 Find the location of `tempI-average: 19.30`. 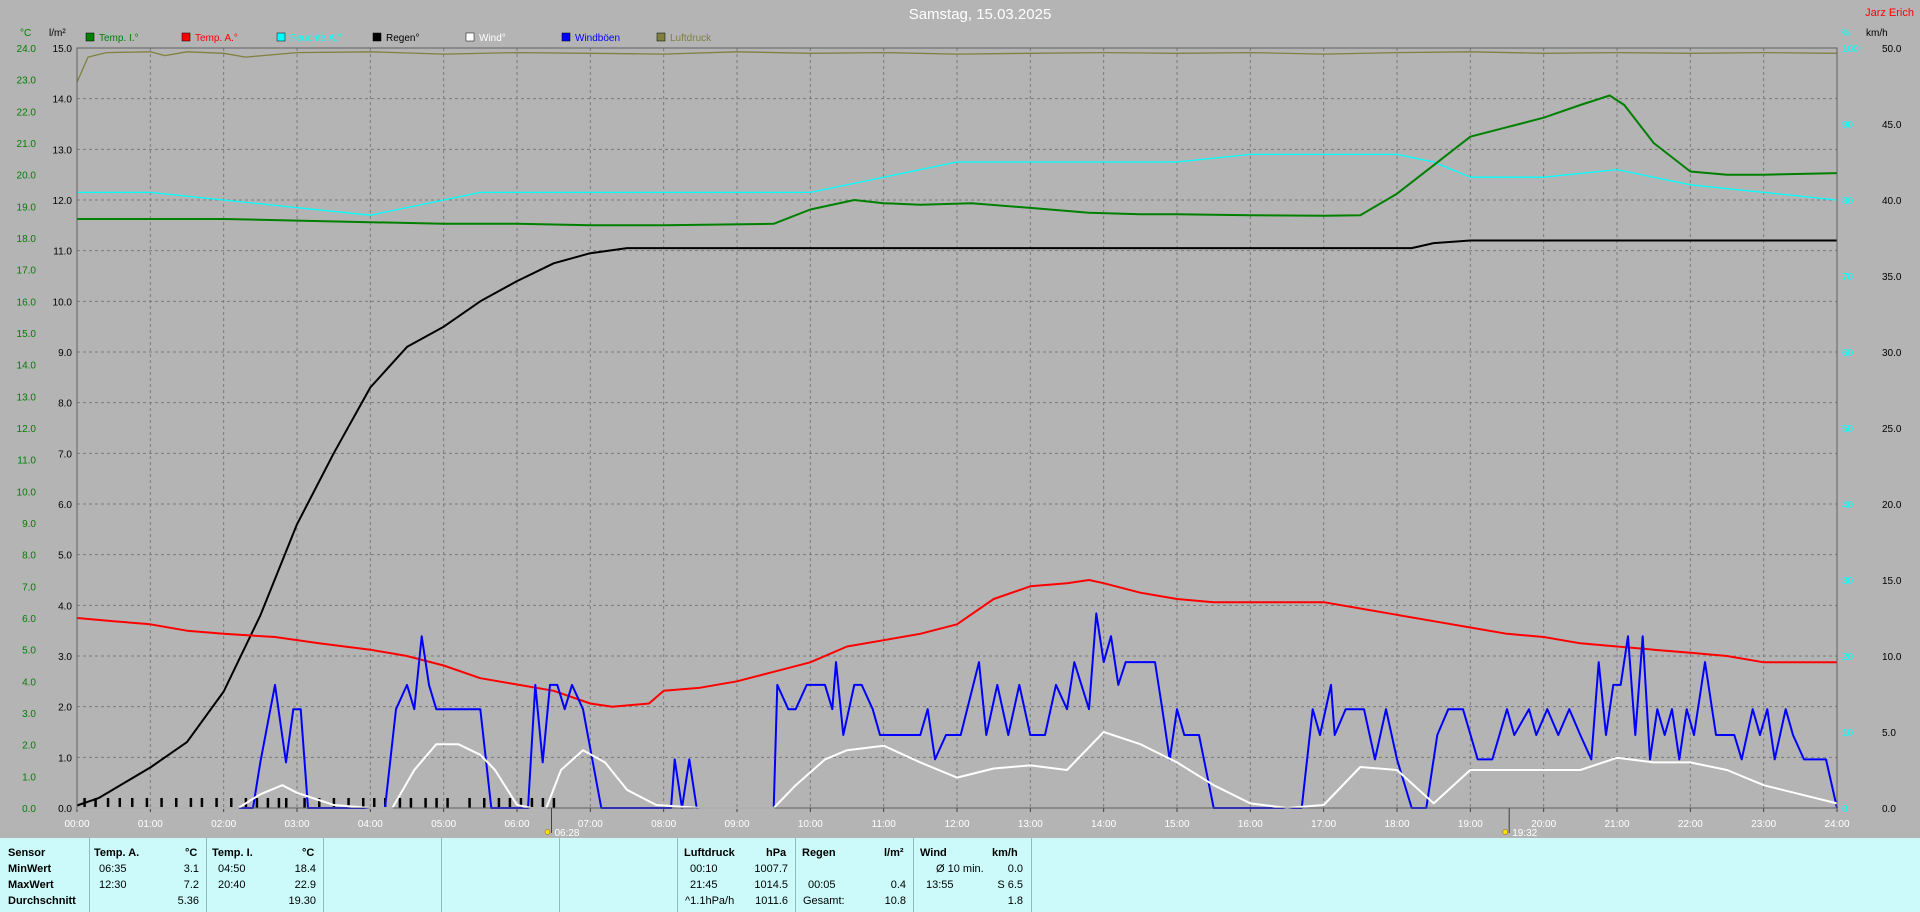

tempI-average: 19.30 is located at coordinates (302, 901).